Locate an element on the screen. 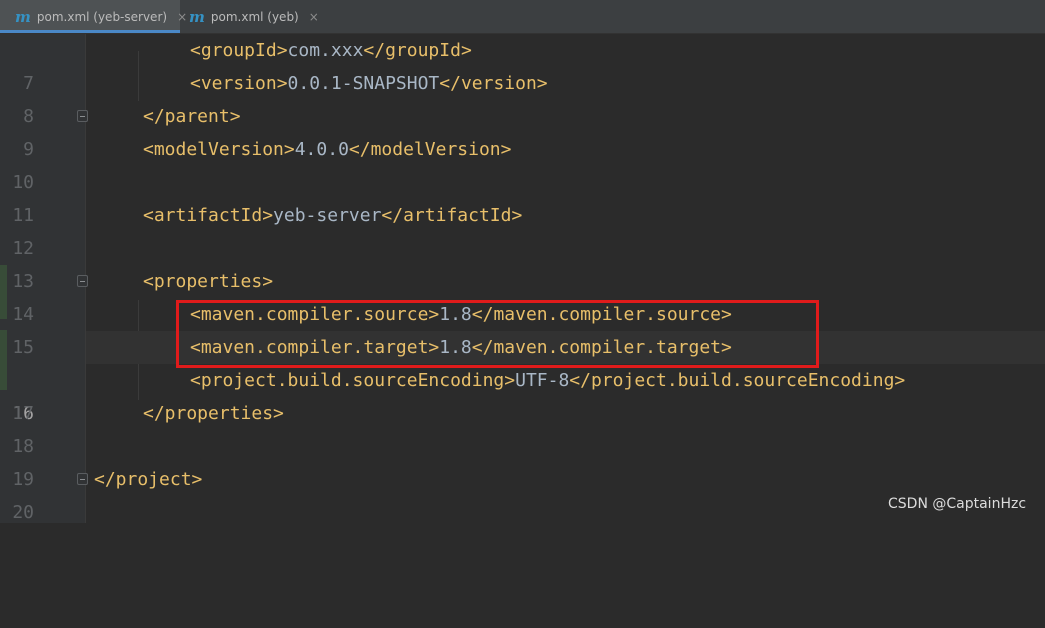  tab-pom-yeb: m pom.xml (yeb) × is located at coordinates (255, 16).